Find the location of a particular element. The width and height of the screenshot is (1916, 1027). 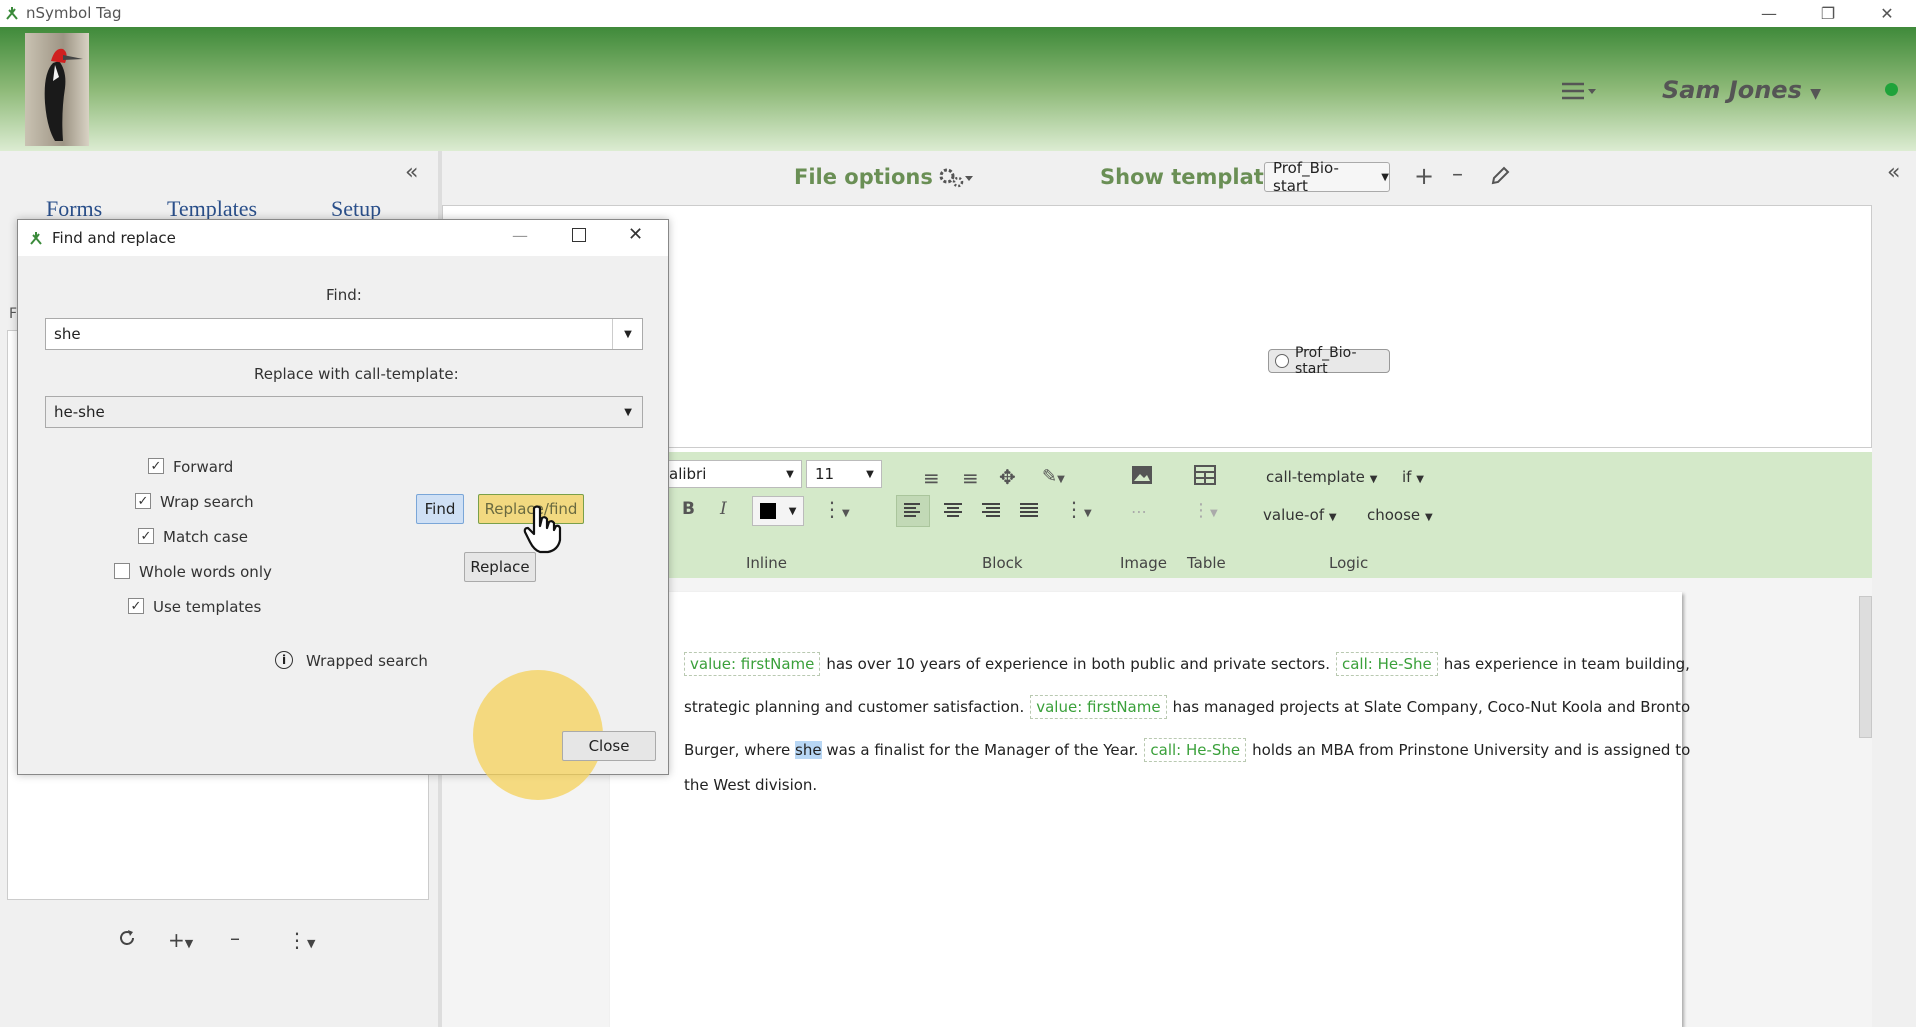

scrollbar-thumb is located at coordinates (1865, 667).